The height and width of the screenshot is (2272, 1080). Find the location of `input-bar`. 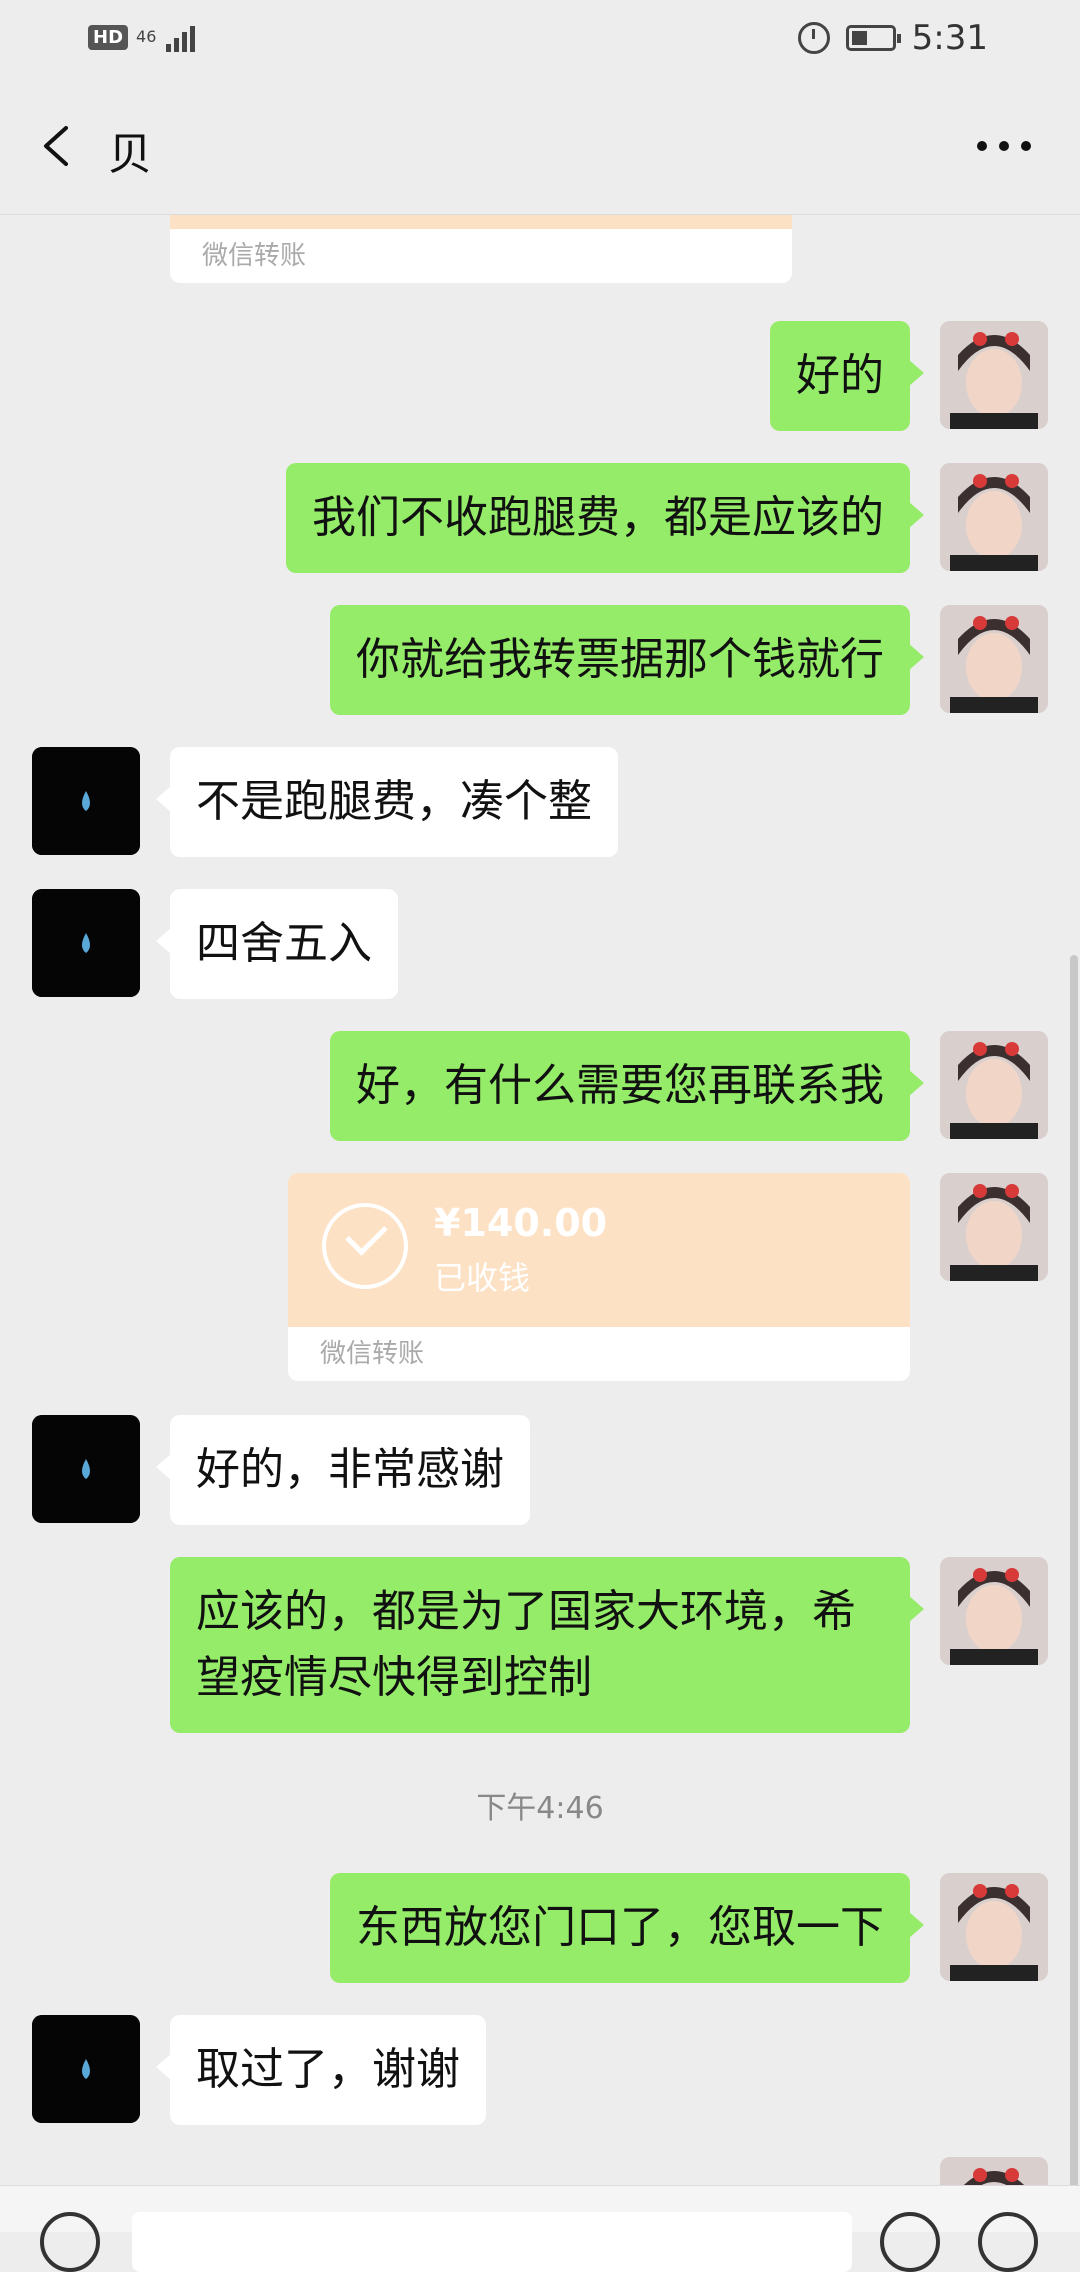

input-bar is located at coordinates (540, 2228).